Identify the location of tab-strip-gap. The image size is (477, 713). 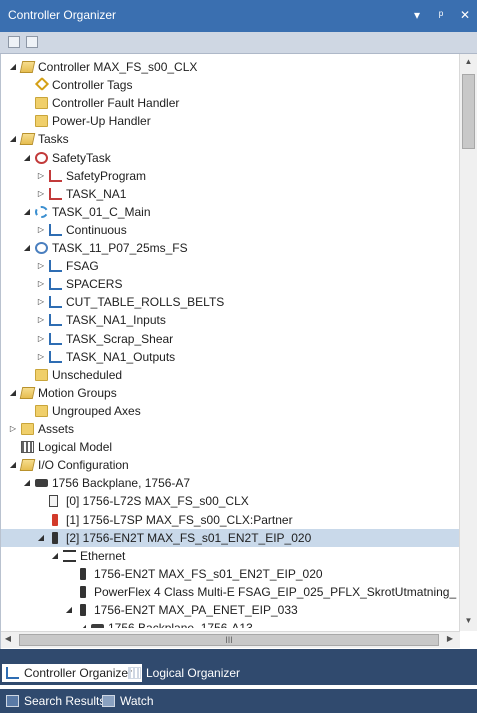
(238, 655).